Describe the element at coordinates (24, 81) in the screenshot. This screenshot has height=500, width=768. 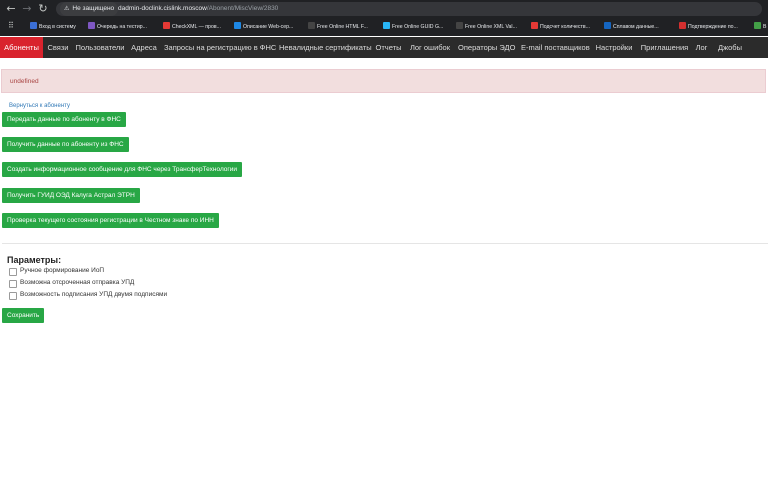
I see `alert-text: undefined` at that location.